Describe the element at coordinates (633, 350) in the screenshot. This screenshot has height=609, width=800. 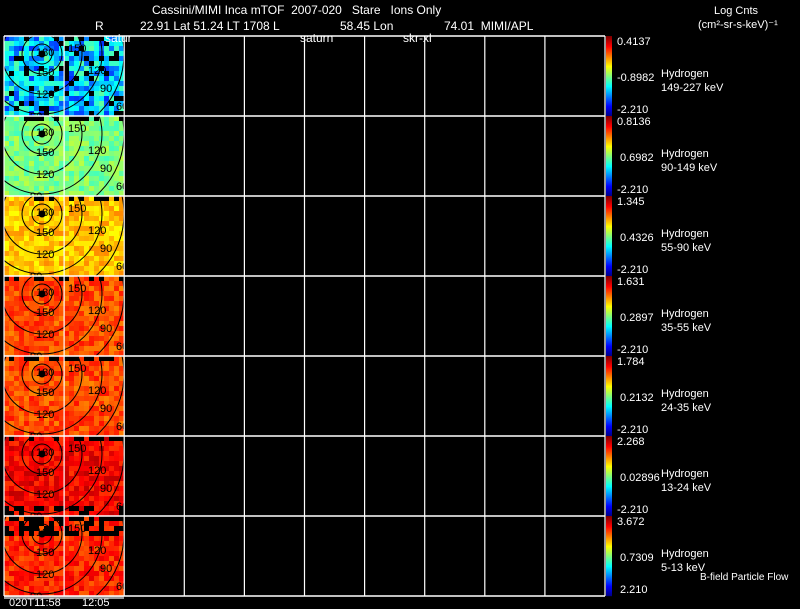
I see `colorbar-min-label: -2.210` at that location.